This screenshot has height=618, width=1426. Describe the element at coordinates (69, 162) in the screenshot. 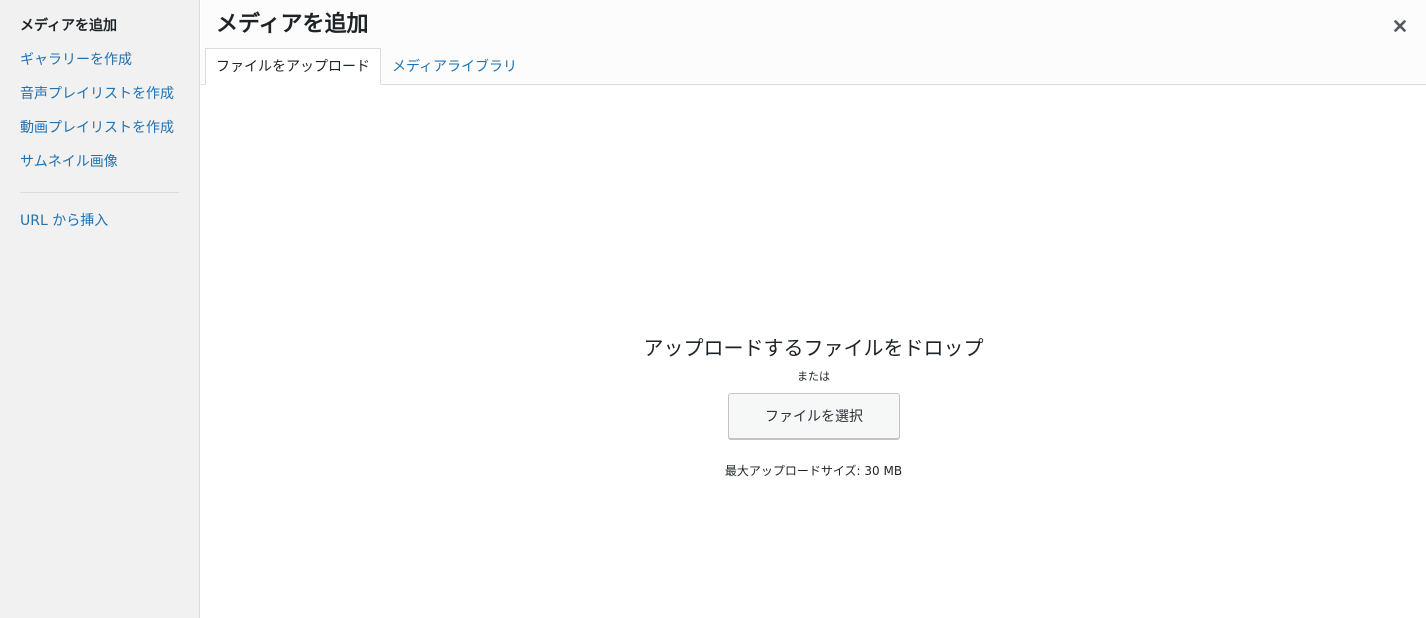

I see `menu-item-featured-image: サムネイル画像` at that location.